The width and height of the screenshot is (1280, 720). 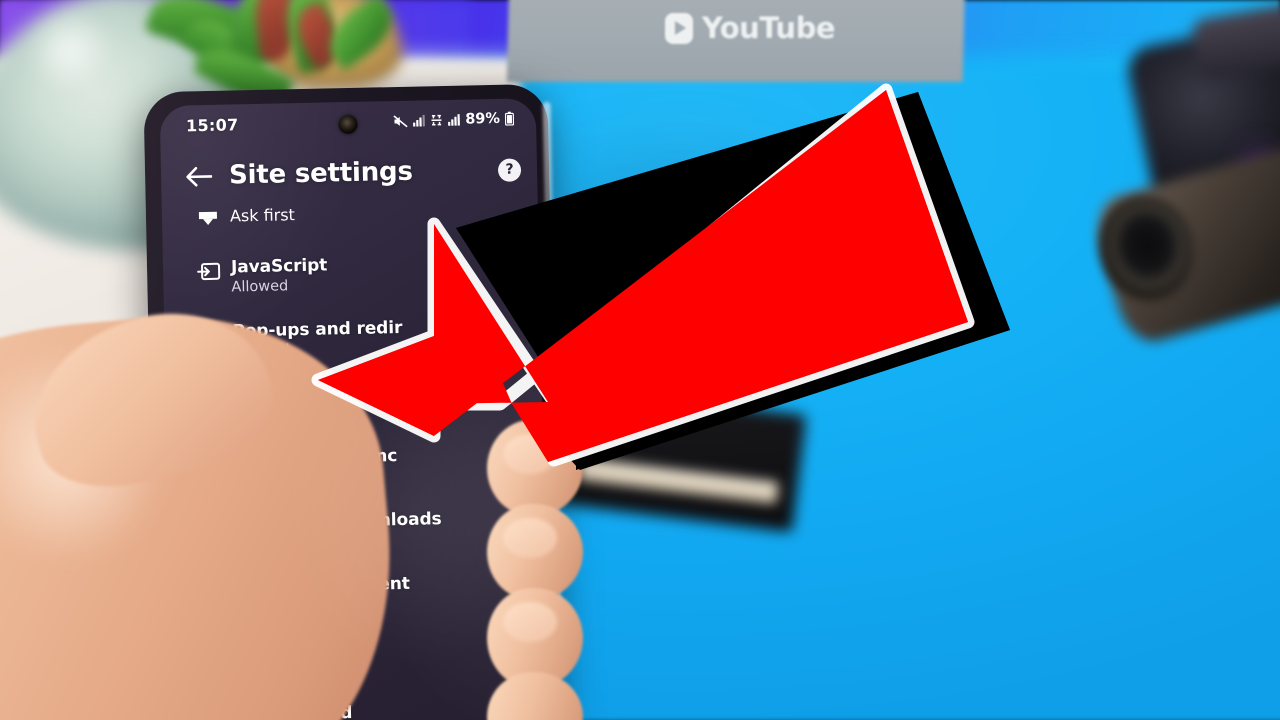 I want to click on list-item-value: Allowed, so click(x=260, y=287).